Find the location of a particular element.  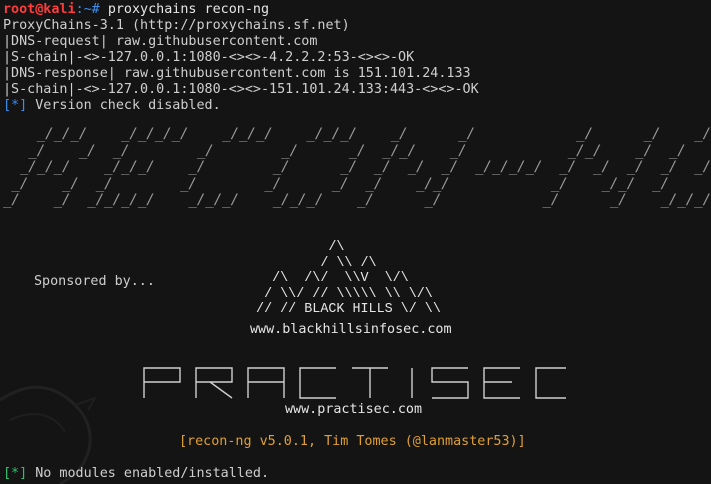

version-check-line: [*] Version check disabled. is located at coordinates (112, 106).